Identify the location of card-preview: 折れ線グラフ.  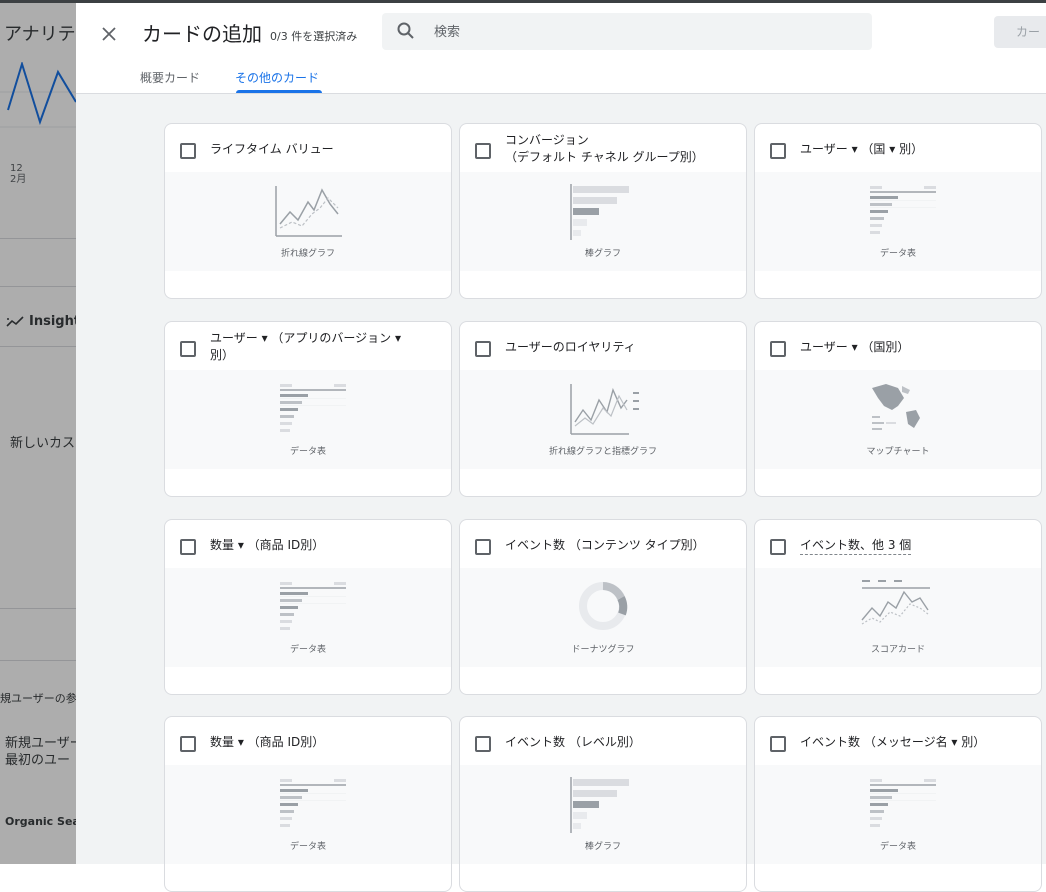
(308, 221).